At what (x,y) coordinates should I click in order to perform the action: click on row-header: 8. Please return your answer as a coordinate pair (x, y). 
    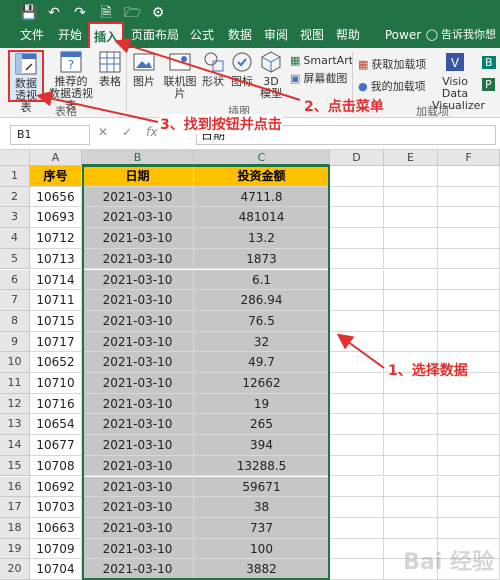
    Looking at the image, I should click on (15, 321).